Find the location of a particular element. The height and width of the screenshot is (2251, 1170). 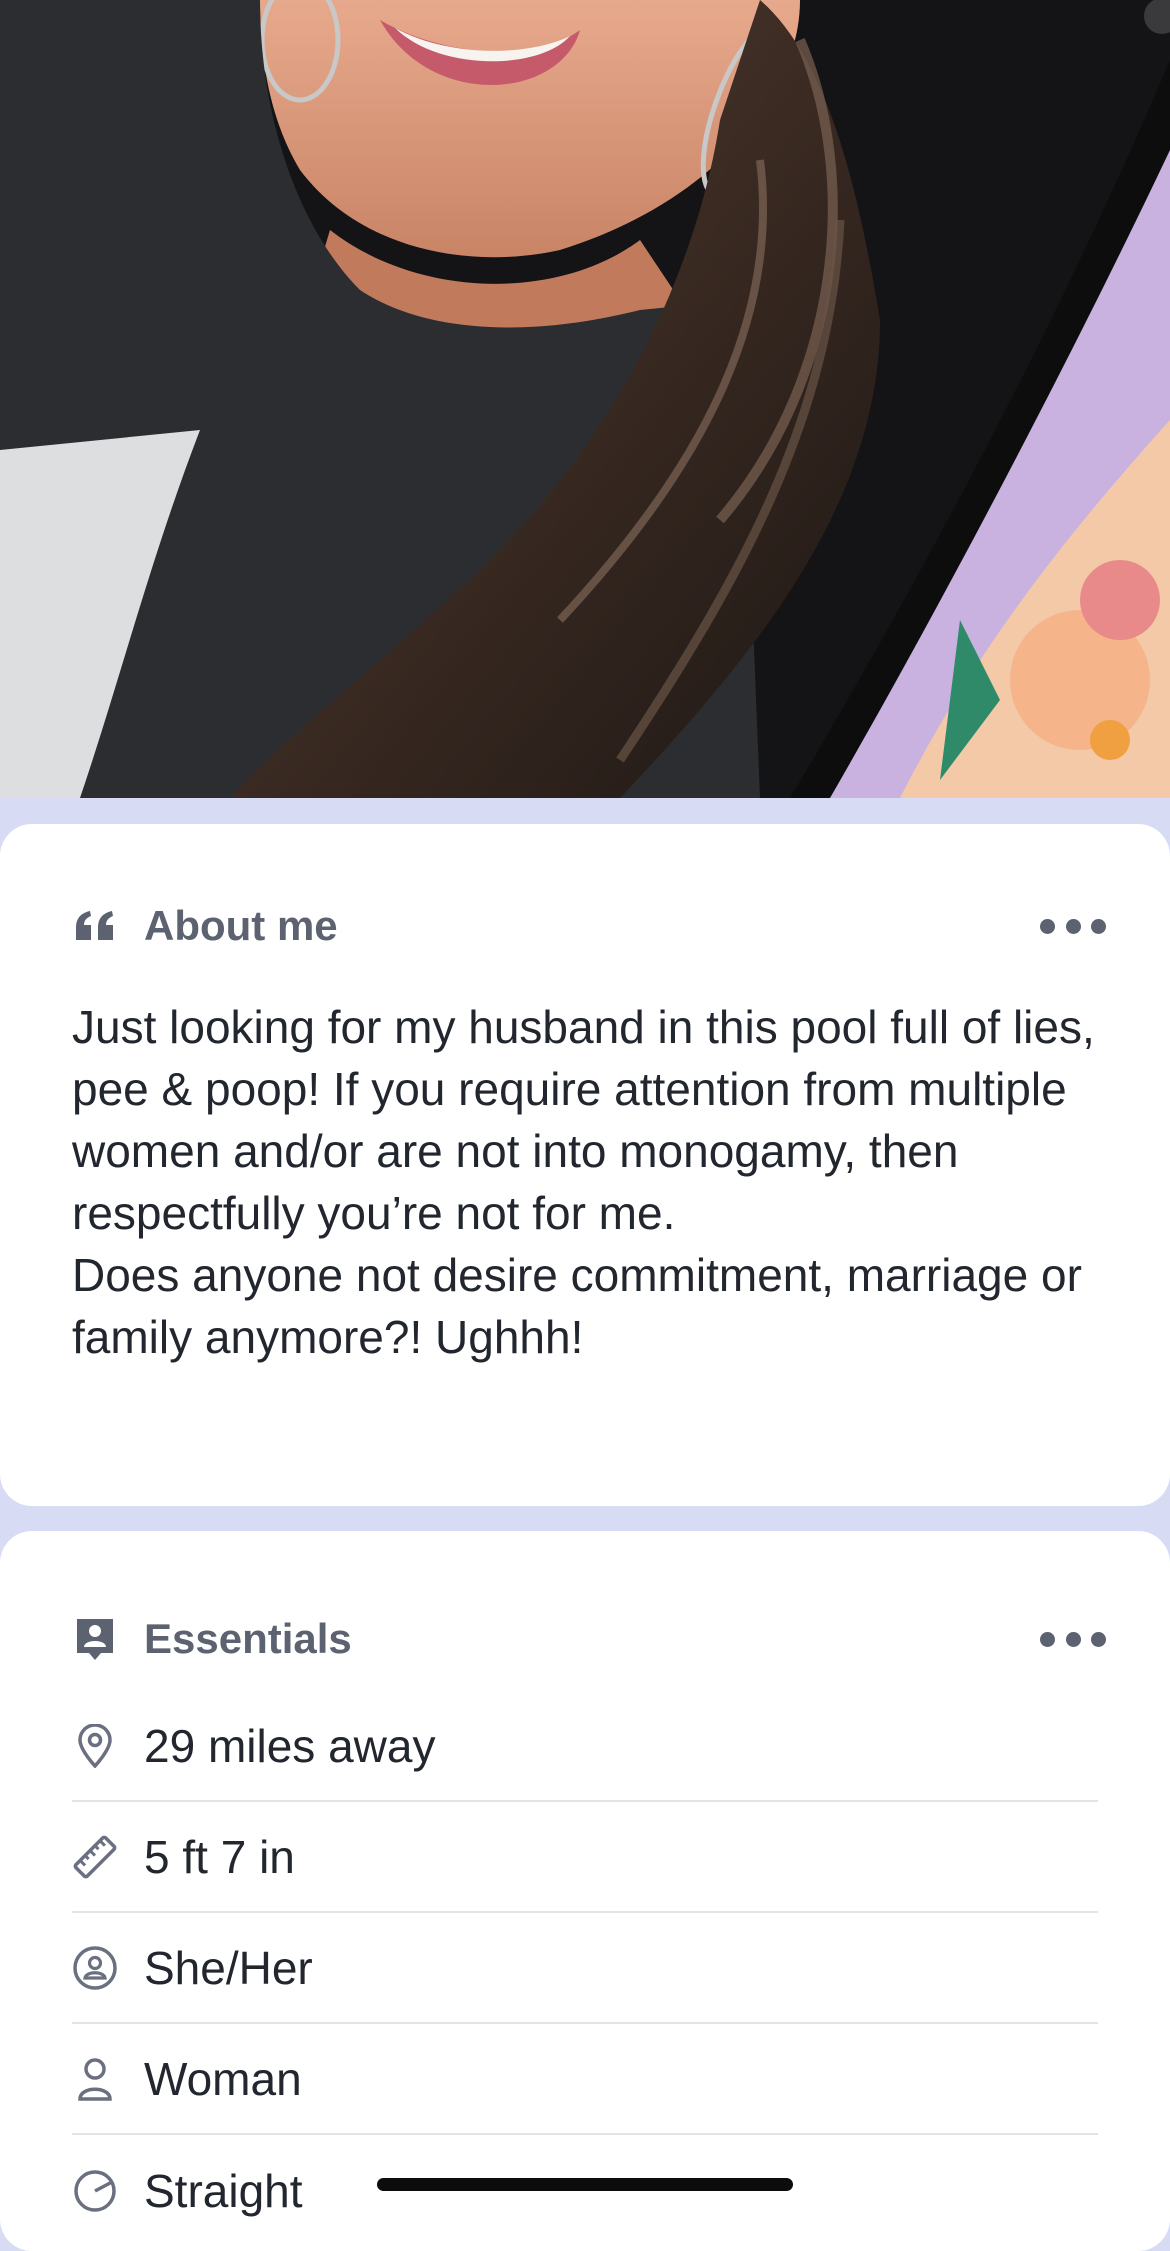

about-me-header-row: About me is located at coordinates (589, 926).